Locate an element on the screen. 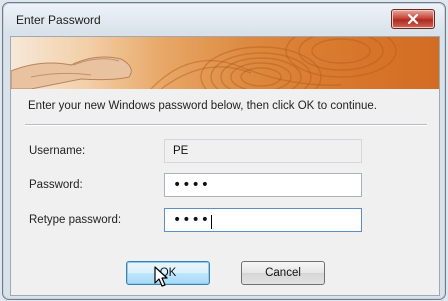  retype-password-label: Retype password: is located at coordinates (75, 220).